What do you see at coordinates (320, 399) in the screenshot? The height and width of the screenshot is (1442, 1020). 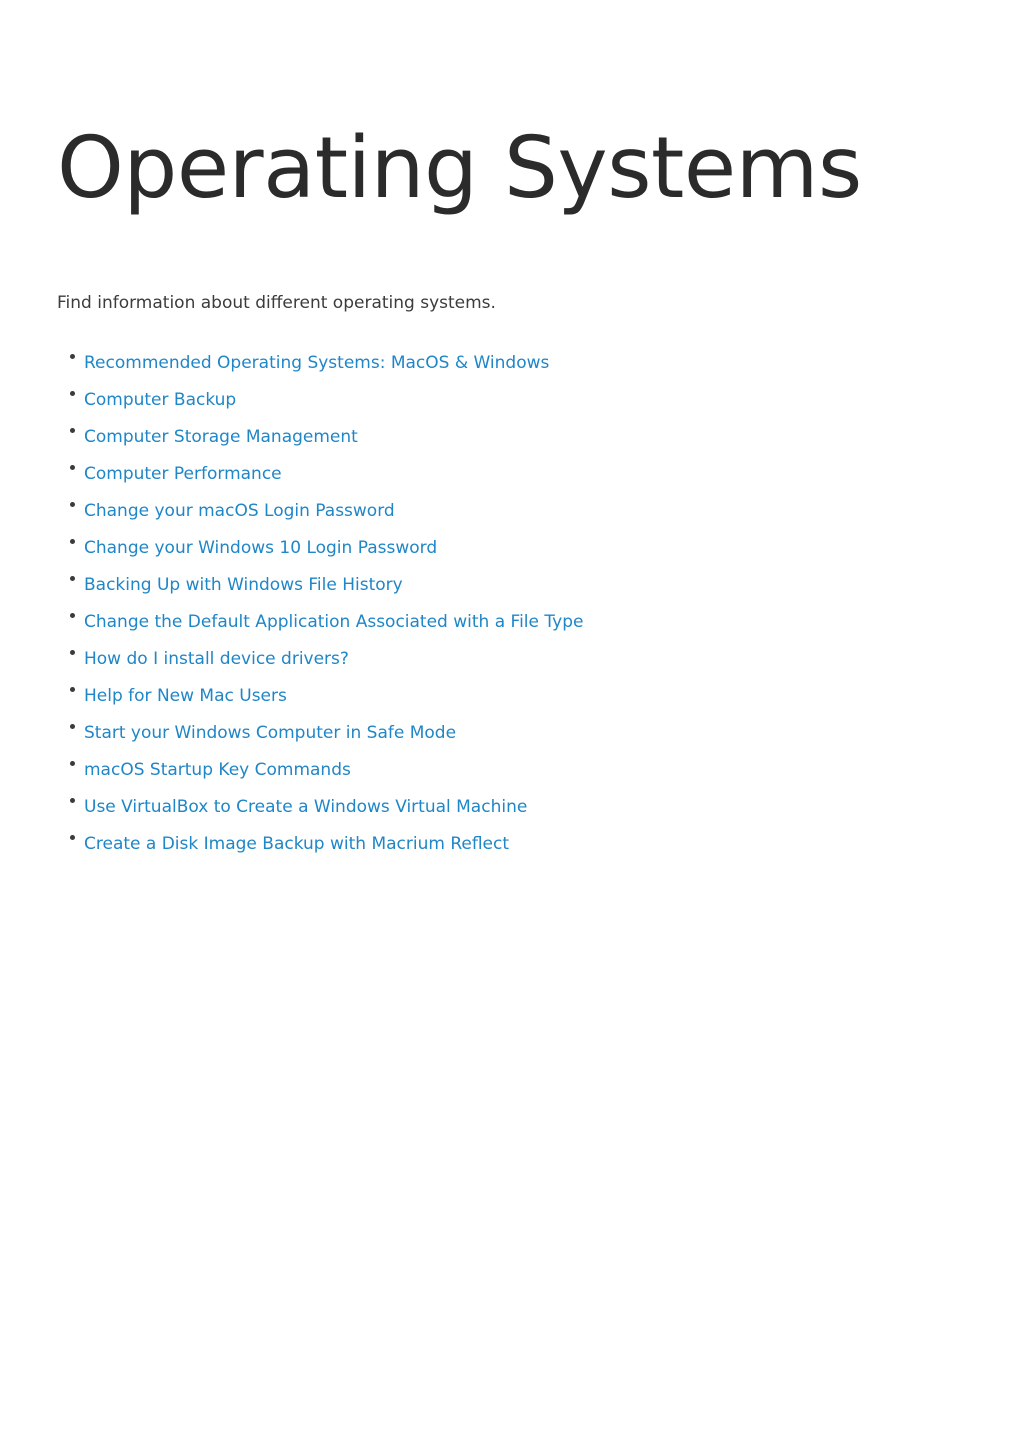 I see `list-item: Computer Backup` at bounding box center [320, 399].